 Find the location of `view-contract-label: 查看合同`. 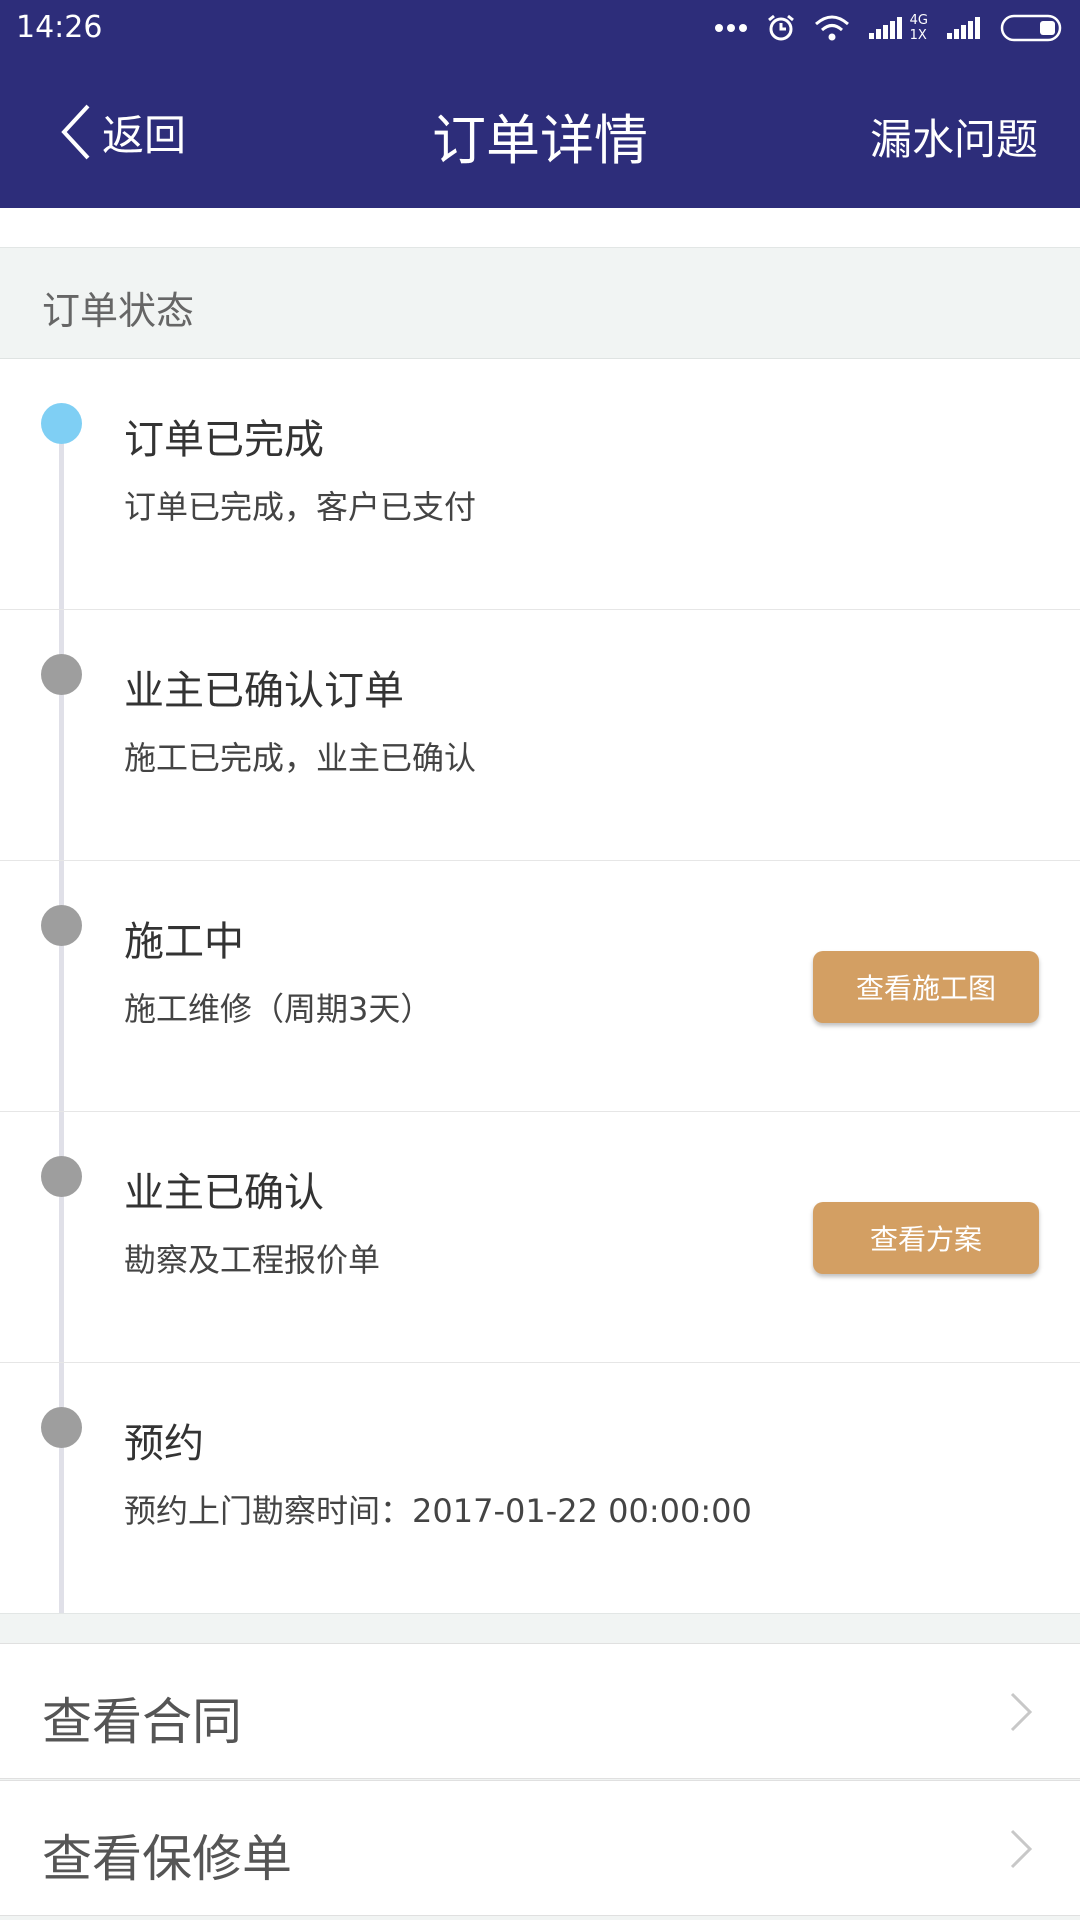

view-contract-label: 查看合同 is located at coordinates (142, 1722).